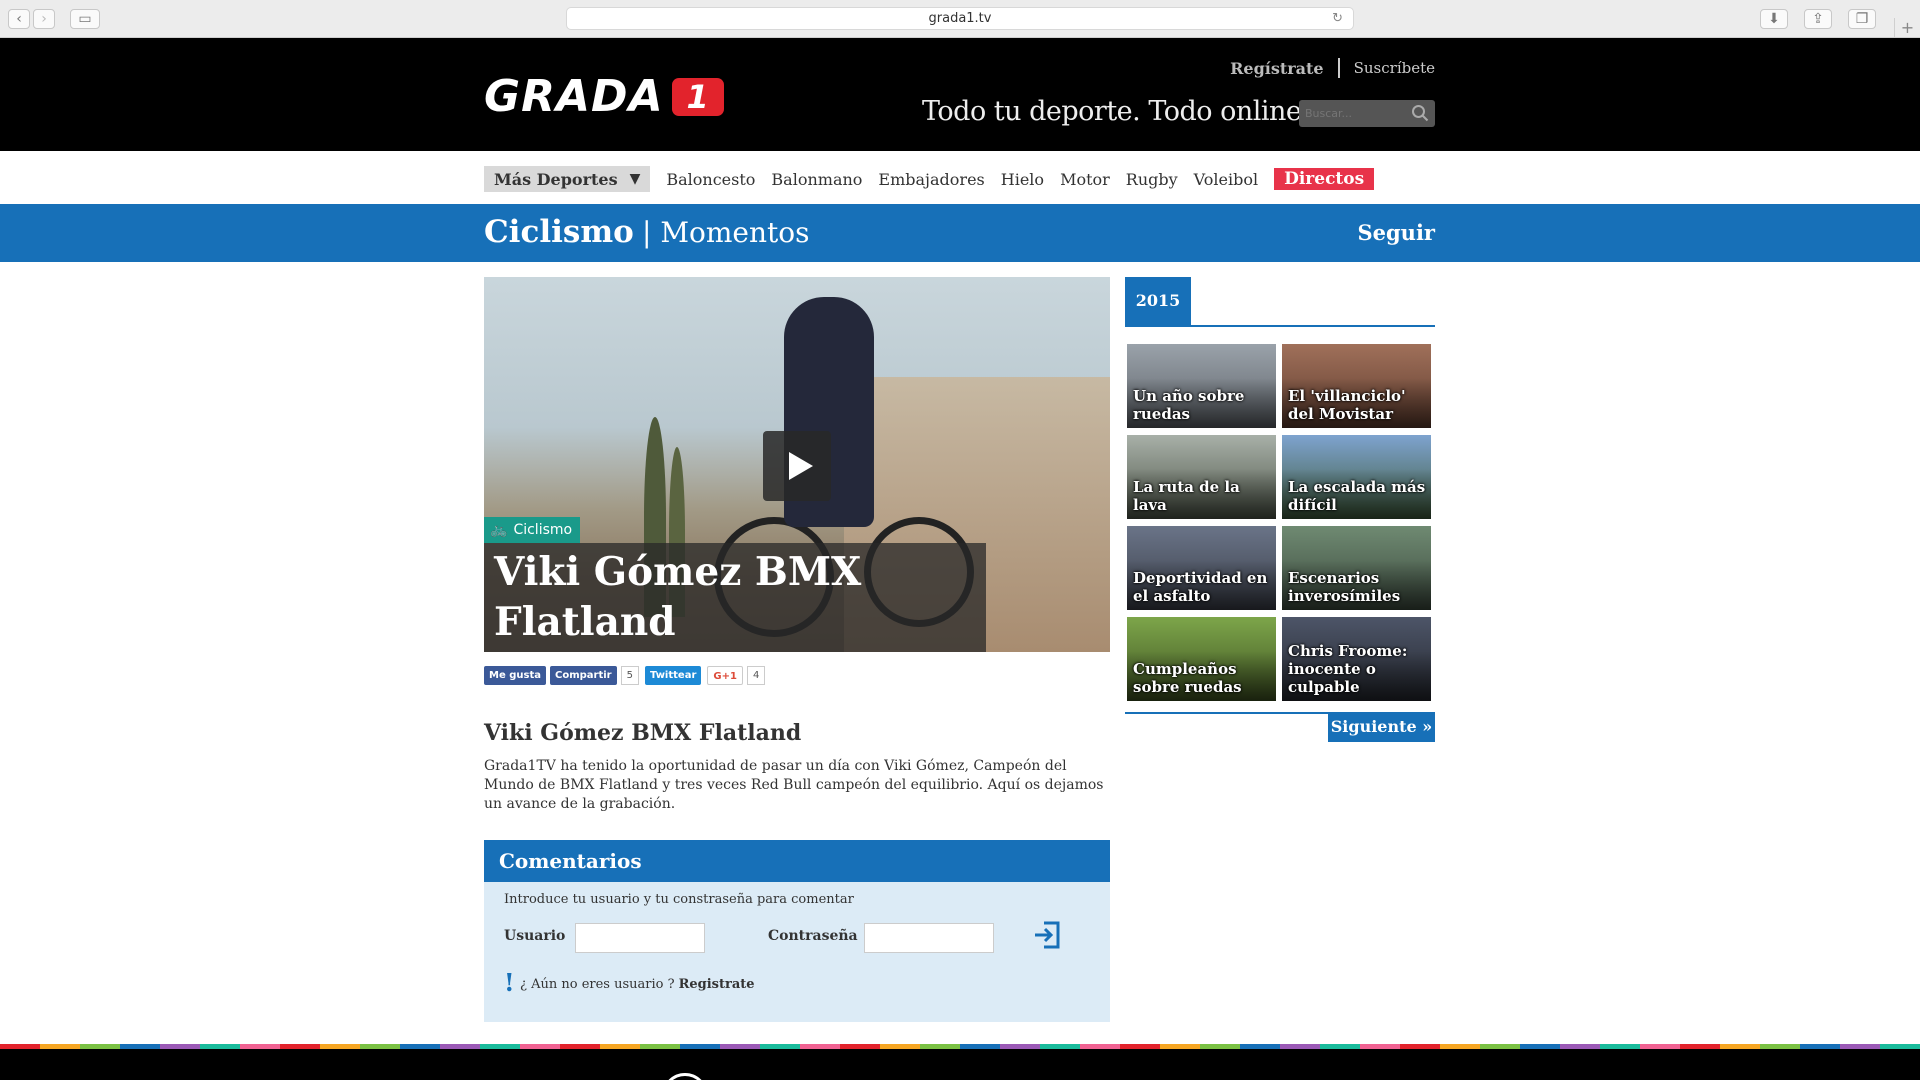 The image size is (1920, 1080). I want to click on login-icon, so click(1047, 935).